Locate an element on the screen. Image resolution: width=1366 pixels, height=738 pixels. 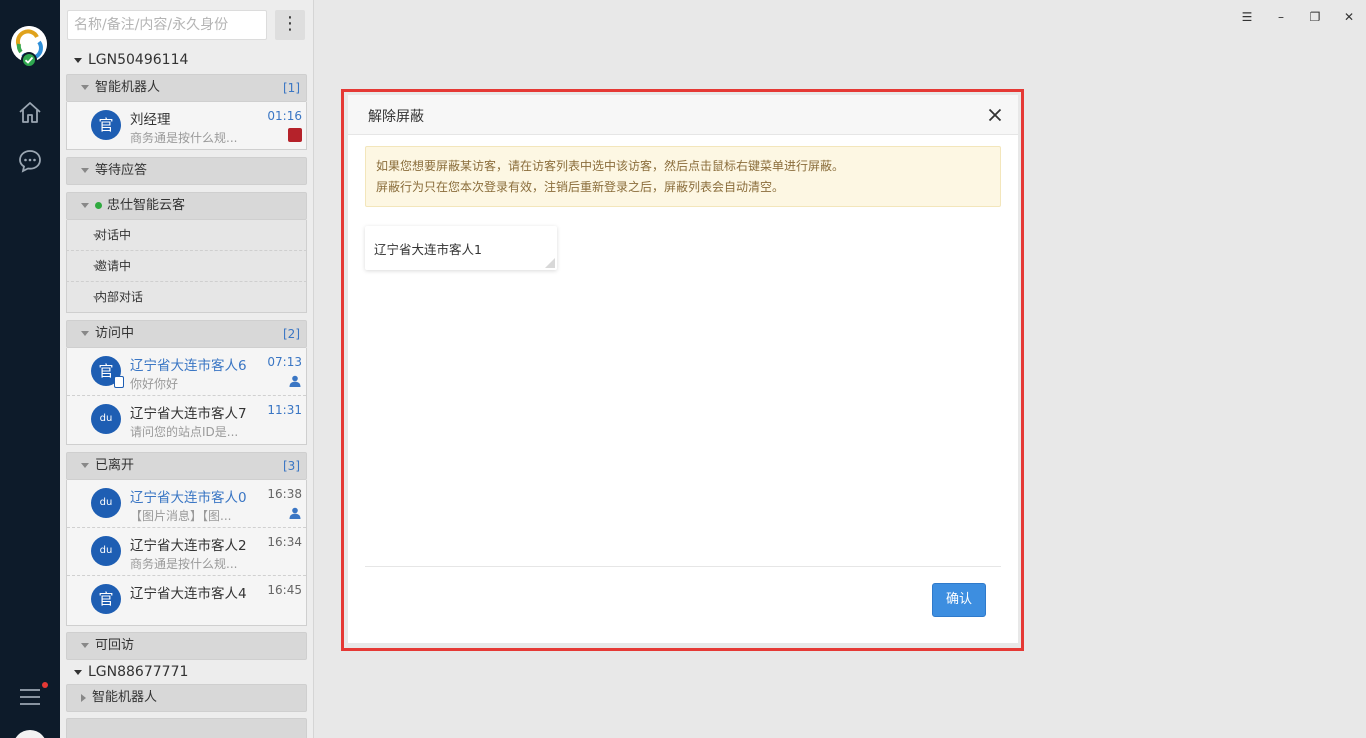
account-header: LGN88677771 is located at coordinates (131, 672).